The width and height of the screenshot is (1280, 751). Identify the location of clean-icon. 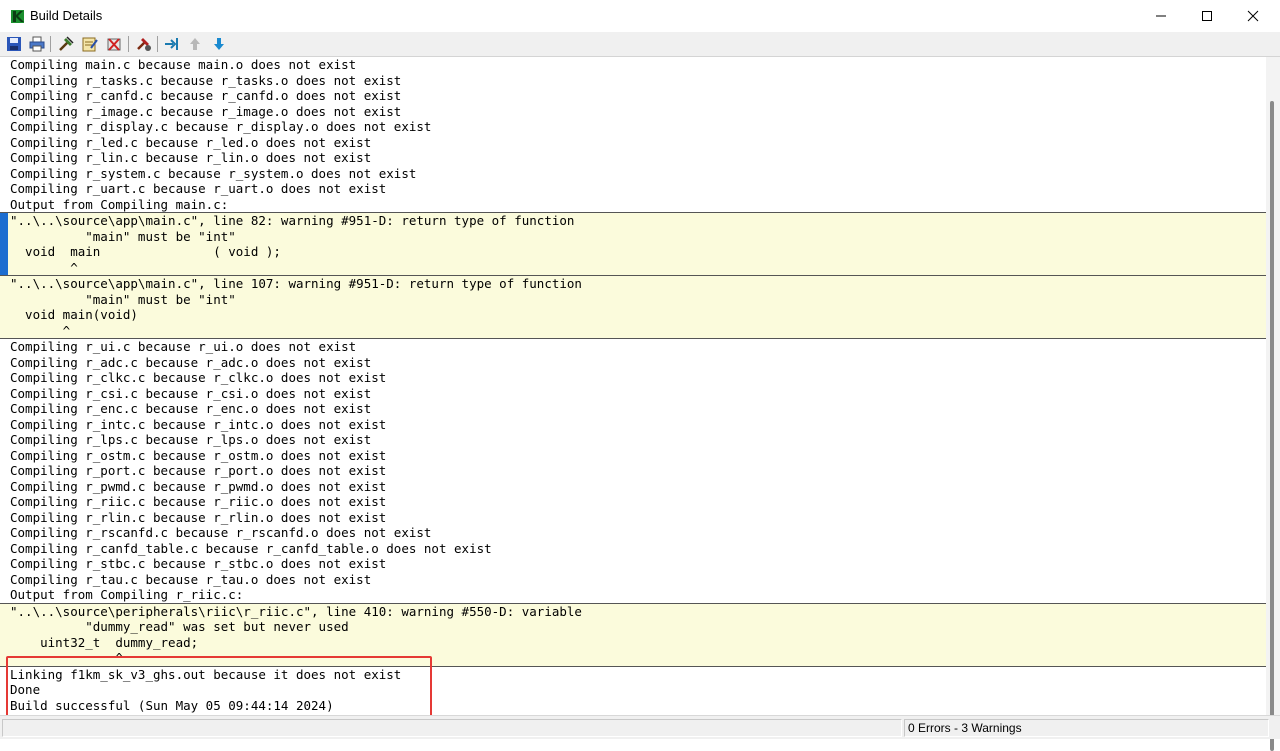
(114, 44).